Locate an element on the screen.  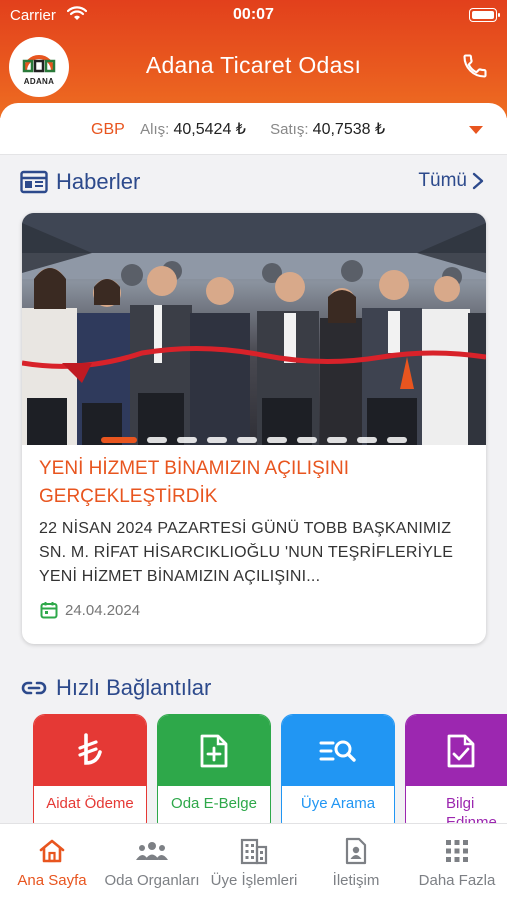
quick-link-label: Oda E-Belge is located at coordinates (214, 803).